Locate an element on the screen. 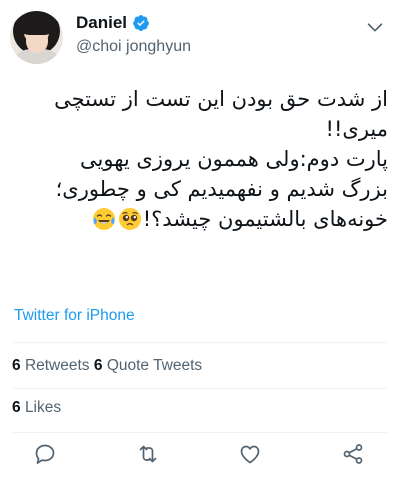  retweet-icon is located at coordinates (148, 454).